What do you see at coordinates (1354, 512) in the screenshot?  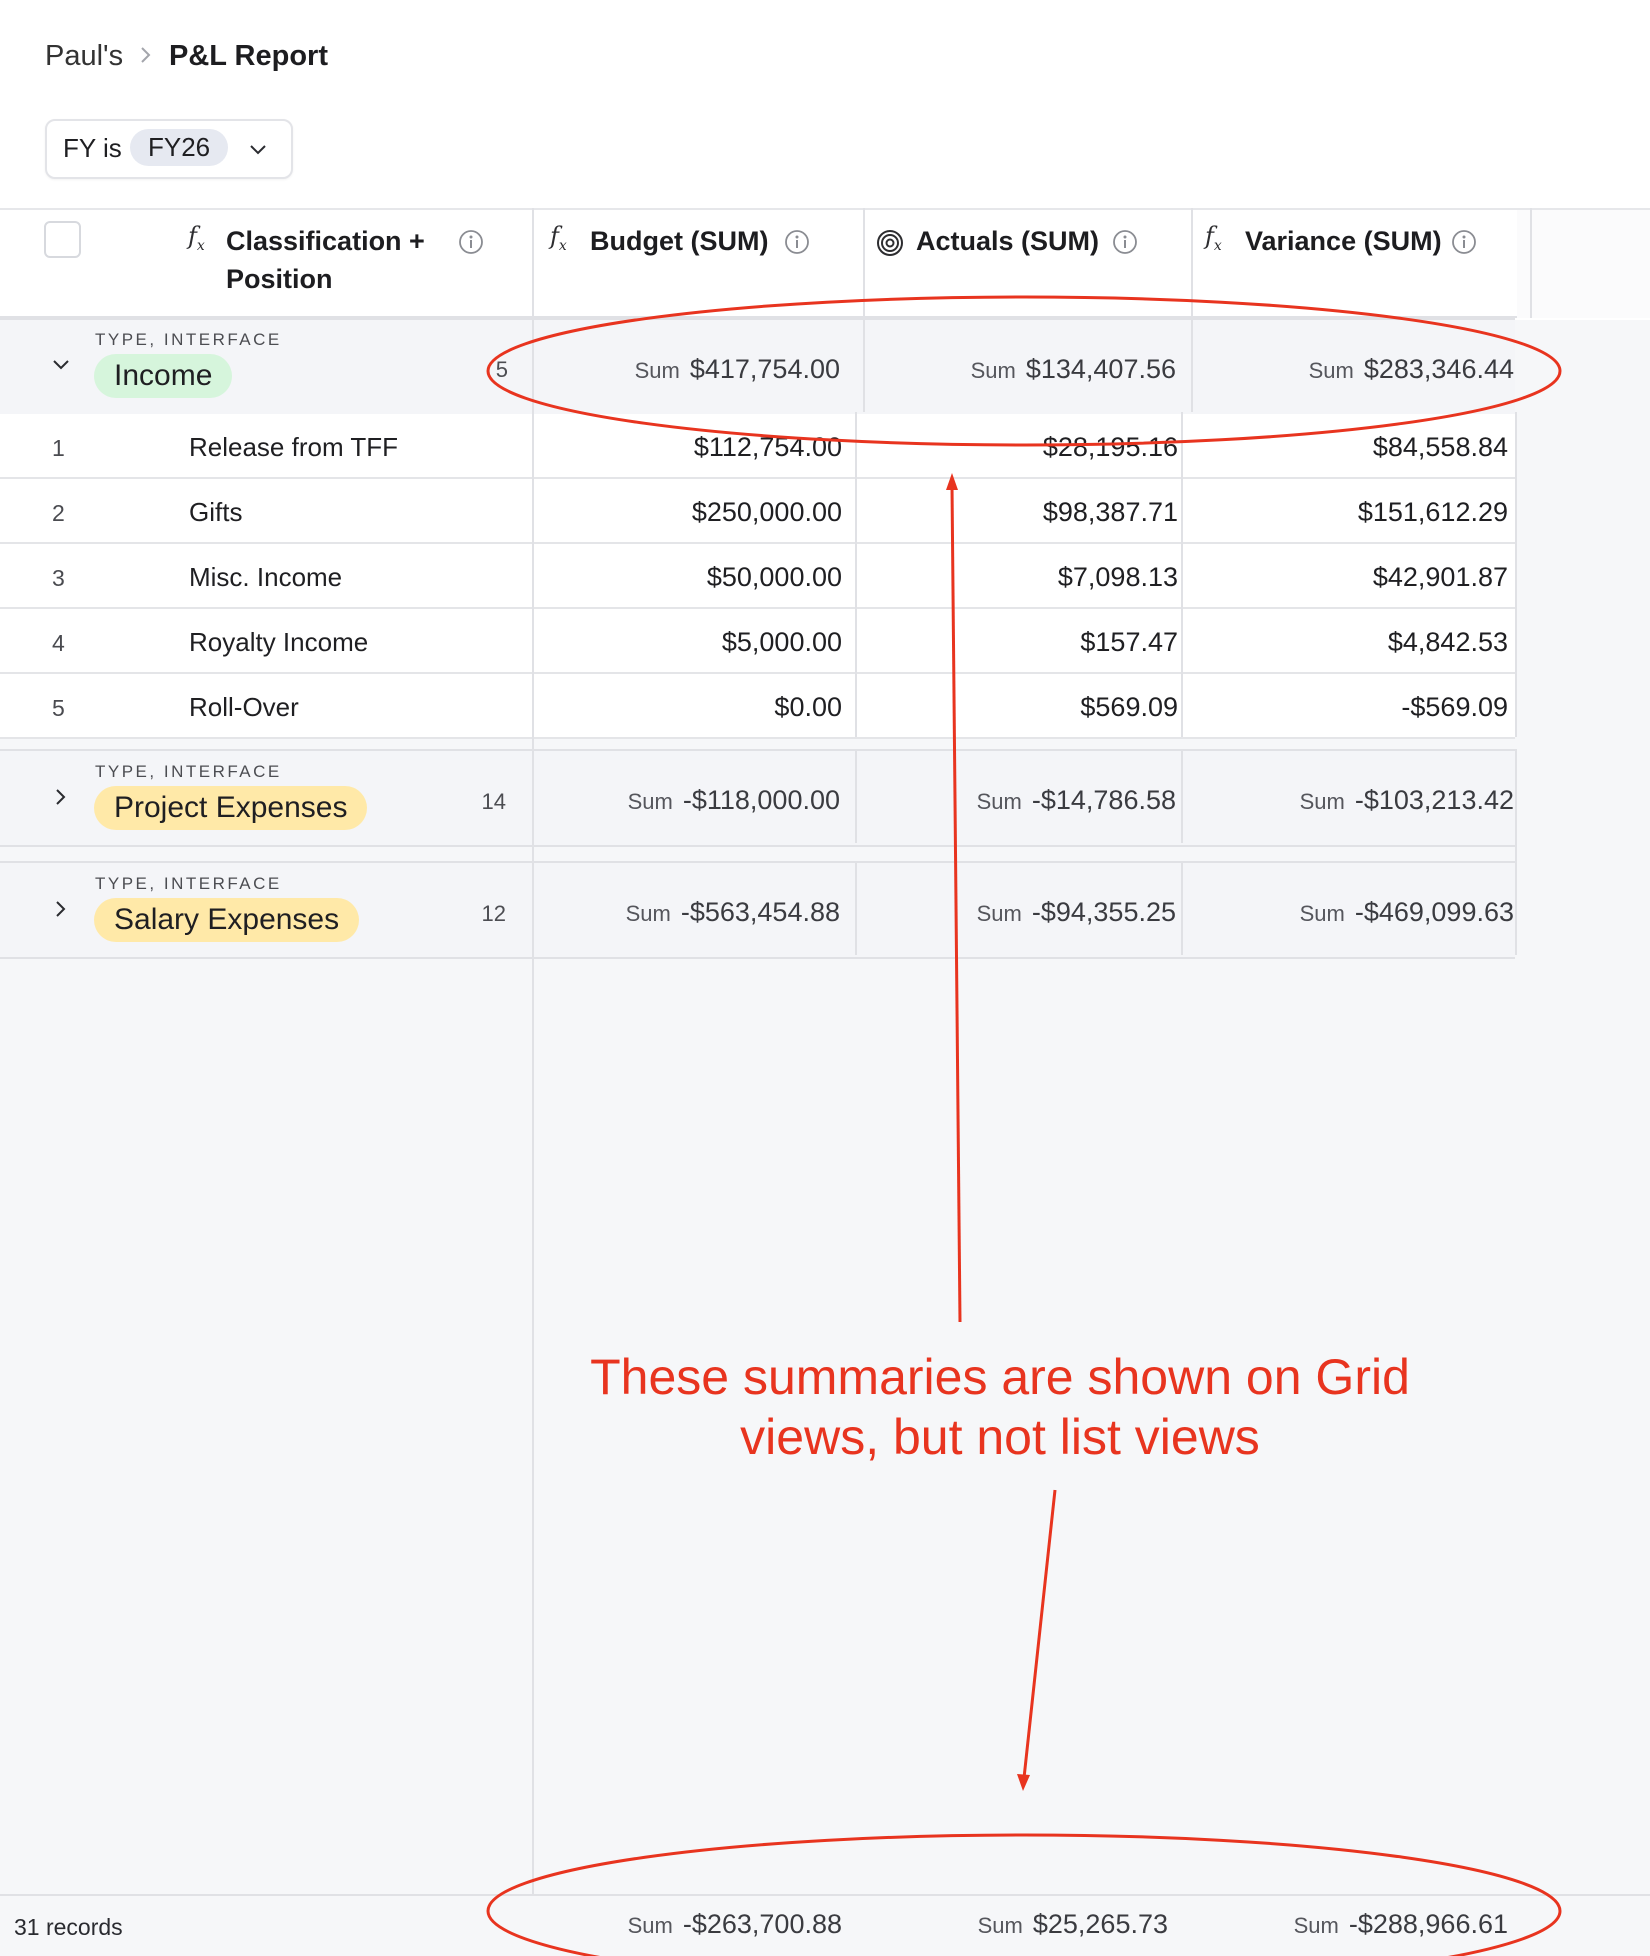 I see `cell-variance: $151,612.29` at bounding box center [1354, 512].